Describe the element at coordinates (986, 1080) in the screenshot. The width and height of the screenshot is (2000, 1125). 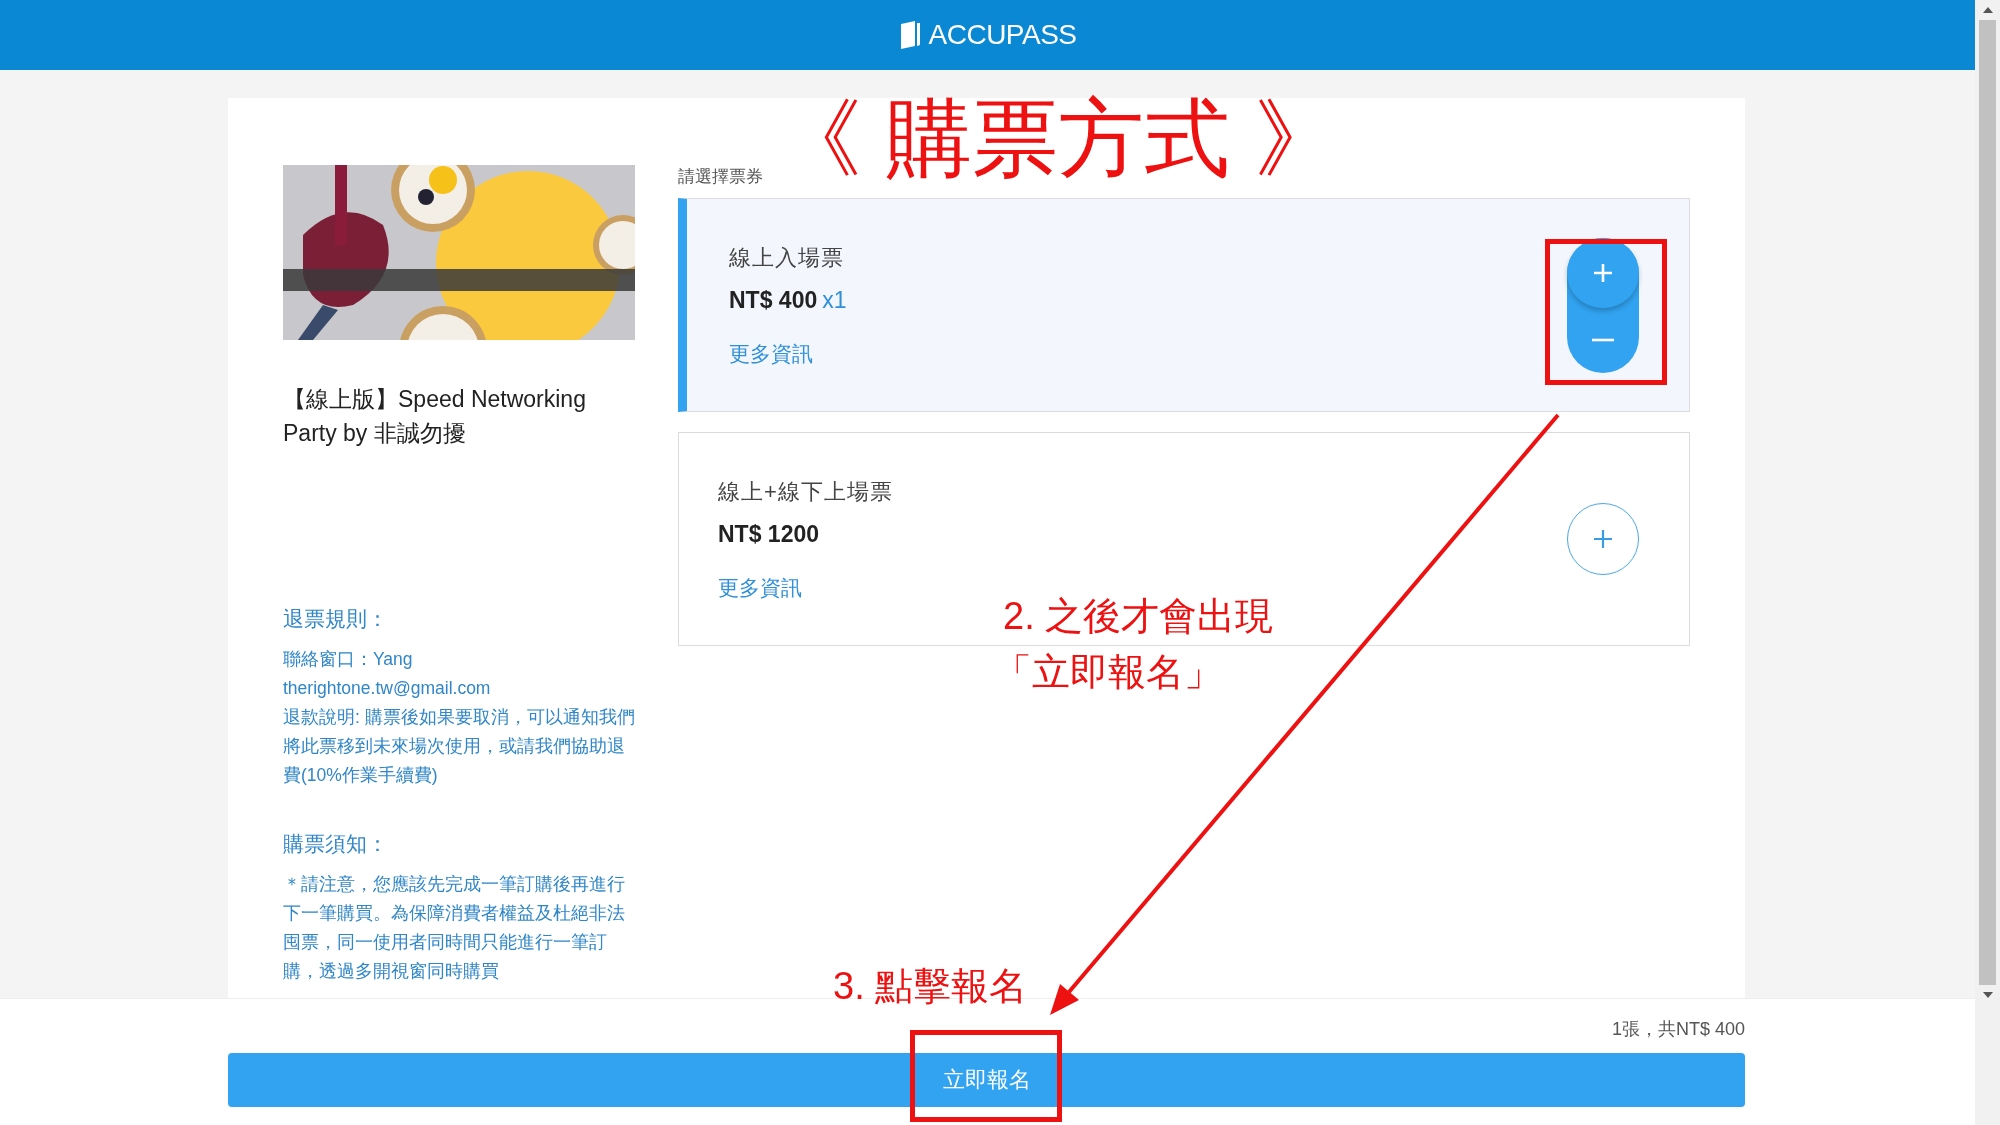
I see `register-button: 立即報名` at that location.